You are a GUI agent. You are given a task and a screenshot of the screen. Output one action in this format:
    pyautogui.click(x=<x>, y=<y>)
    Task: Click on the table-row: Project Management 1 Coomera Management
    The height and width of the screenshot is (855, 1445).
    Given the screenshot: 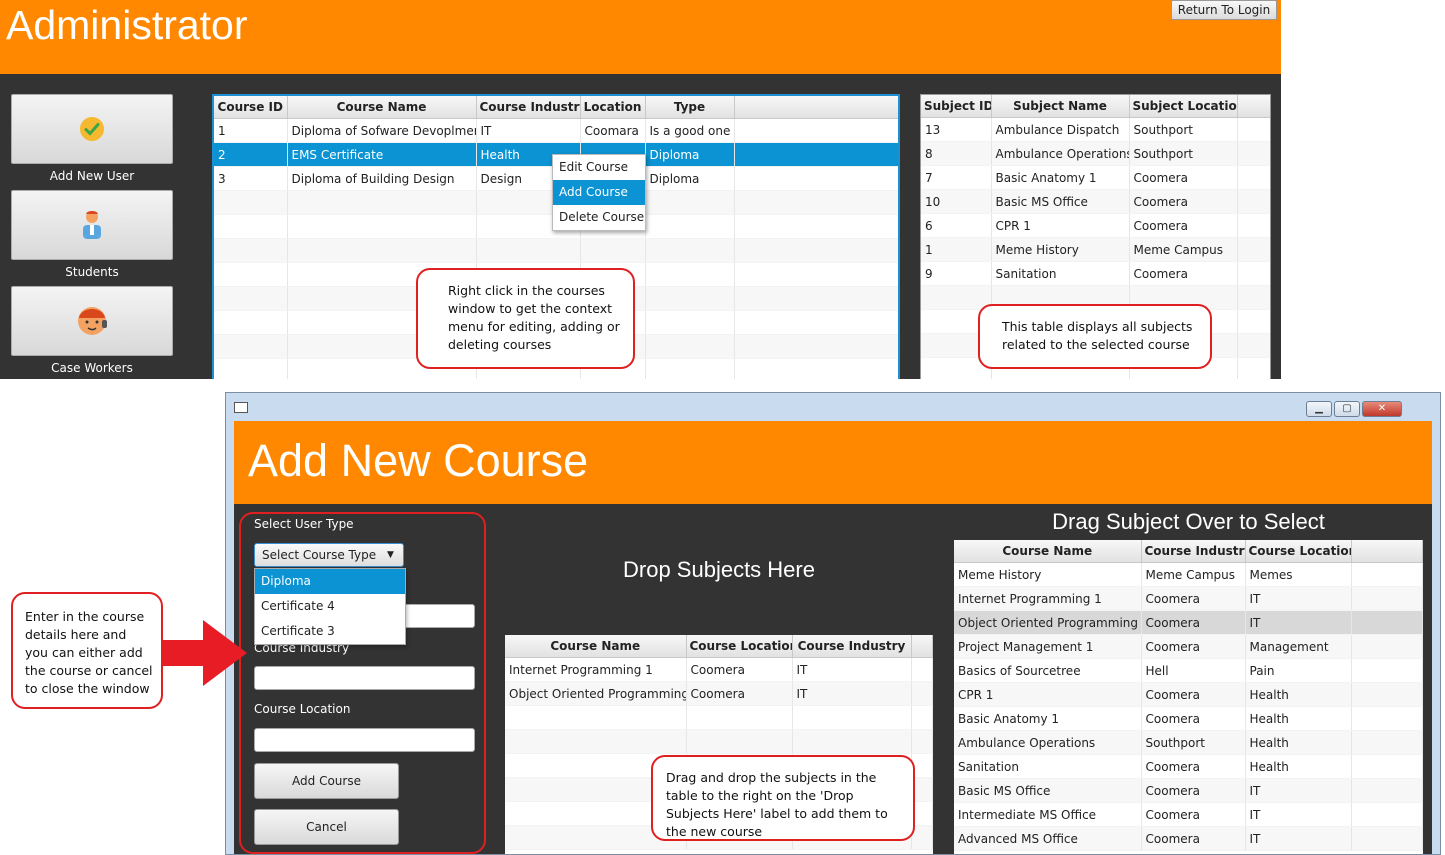 What is the action you would take?
    pyautogui.click(x=1188, y=646)
    